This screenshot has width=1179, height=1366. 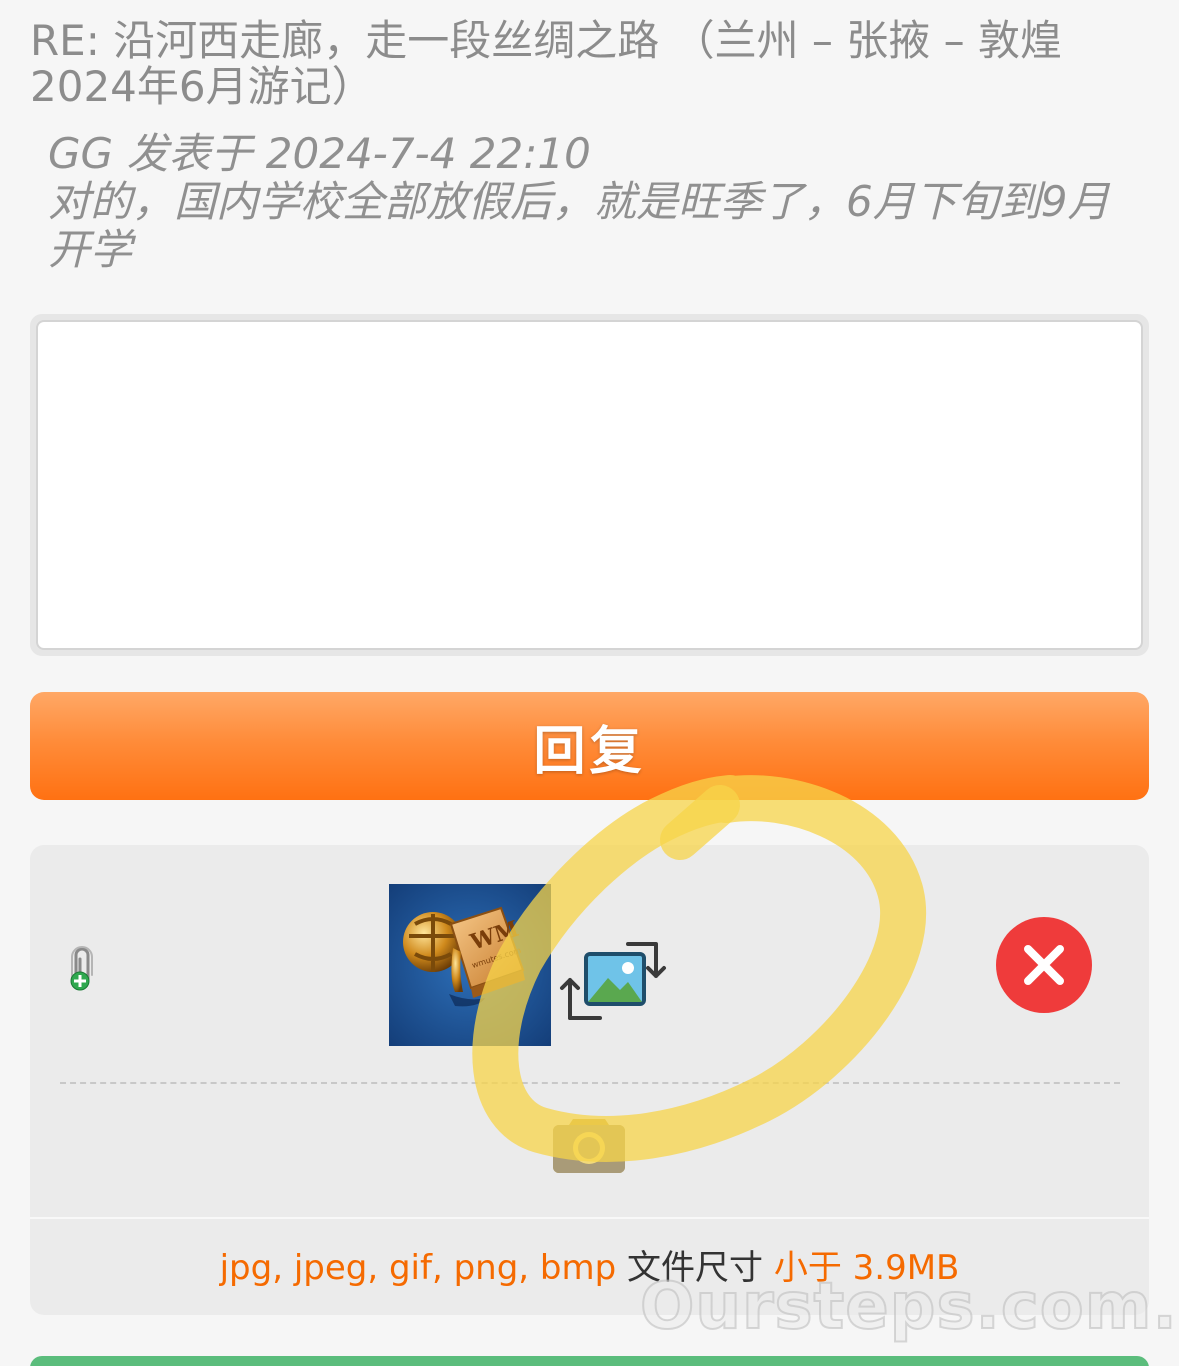 I want to click on delete-image-button, so click(x=1044, y=965).